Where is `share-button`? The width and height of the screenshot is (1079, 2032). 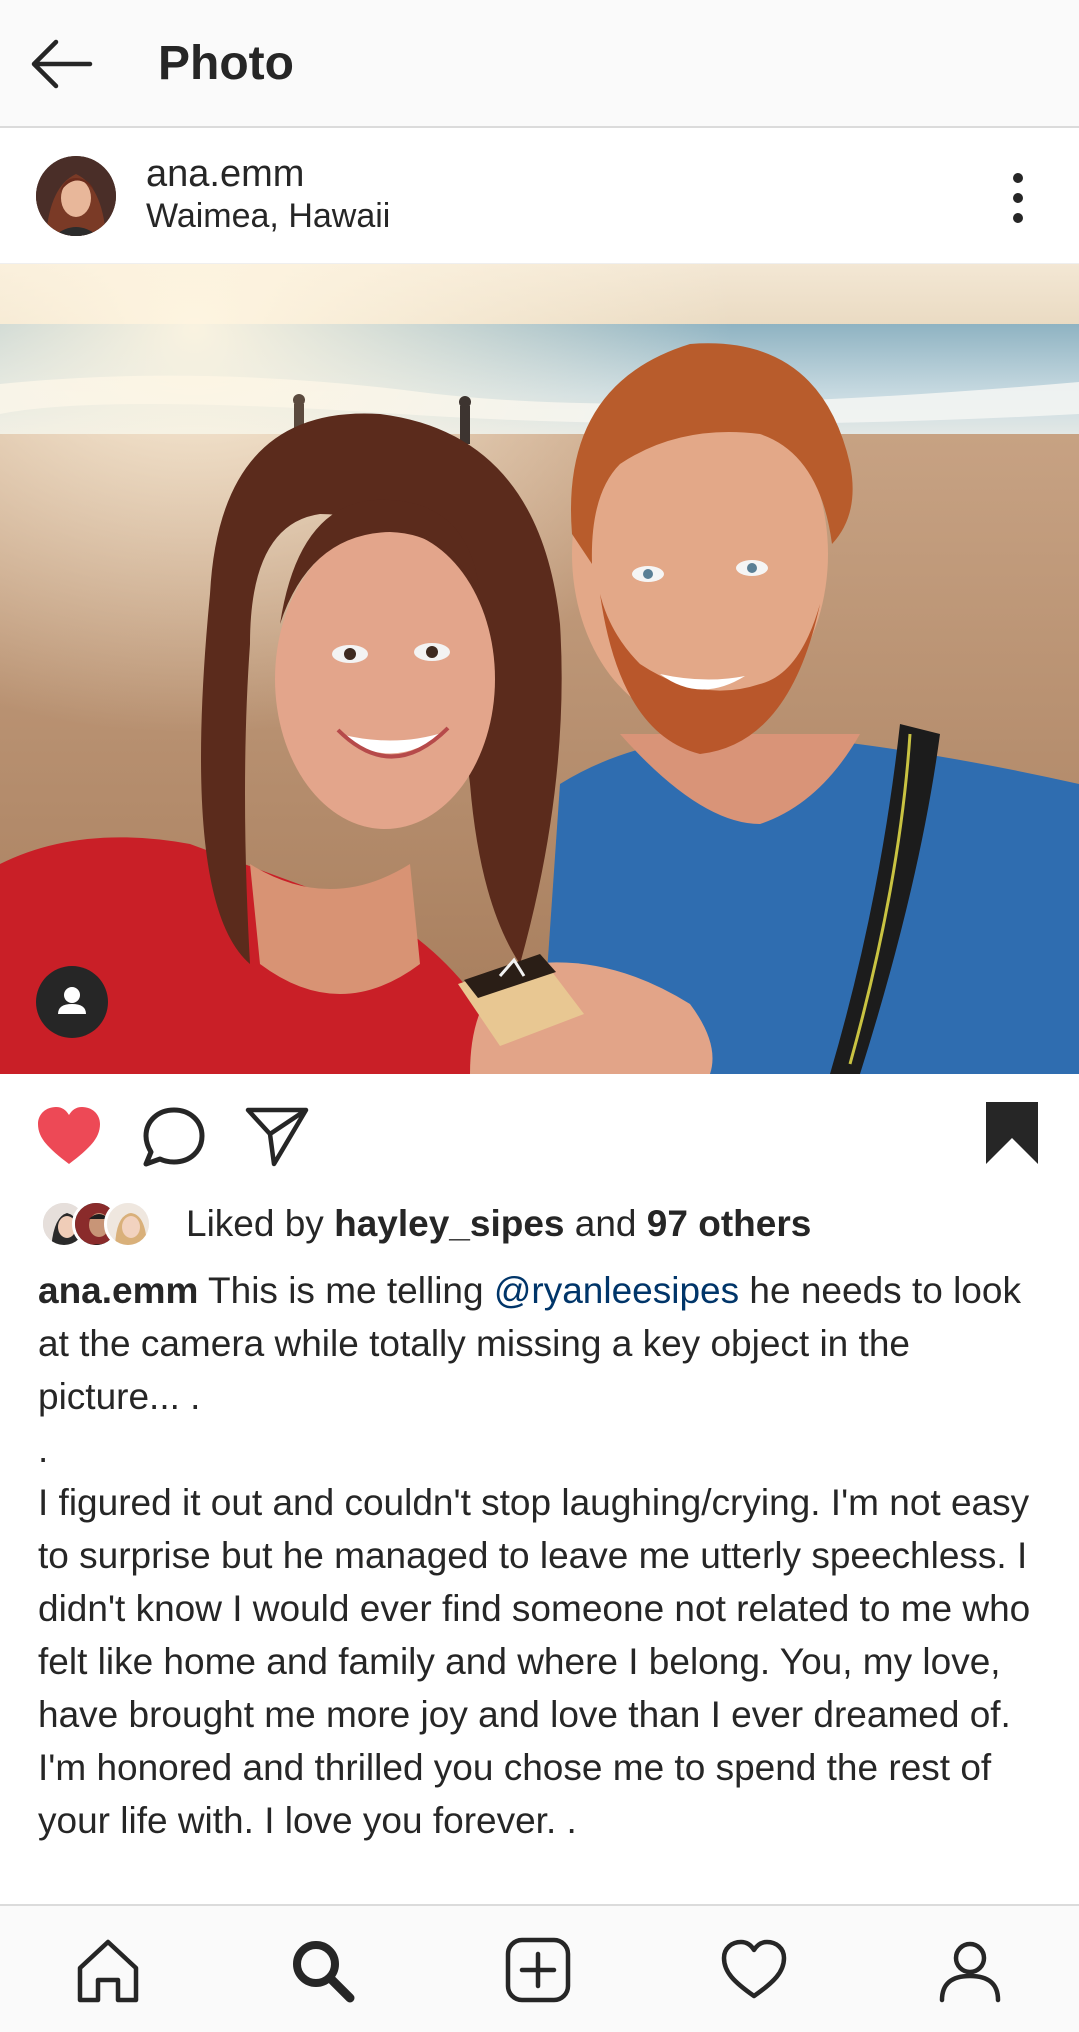 share-button is located at coordinates (277, 1136).